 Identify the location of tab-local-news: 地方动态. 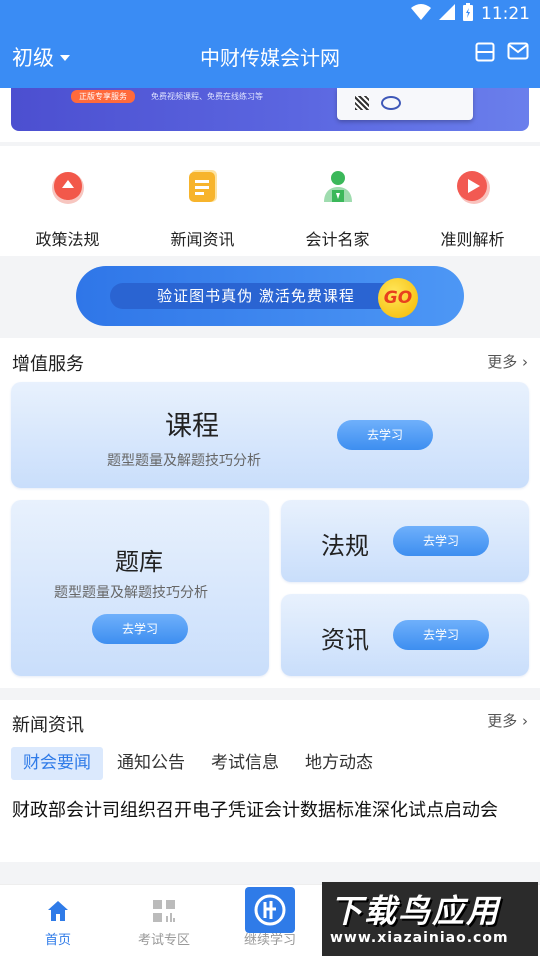
(339, 763).